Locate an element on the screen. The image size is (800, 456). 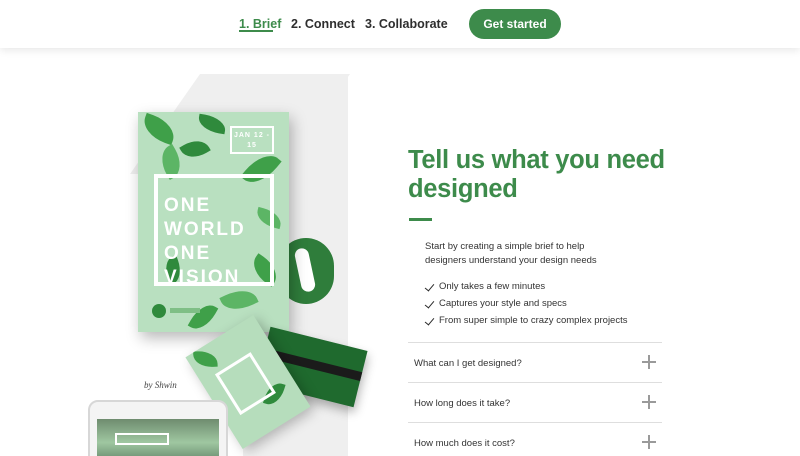
badge-slot is located at coordinates (305, 270).